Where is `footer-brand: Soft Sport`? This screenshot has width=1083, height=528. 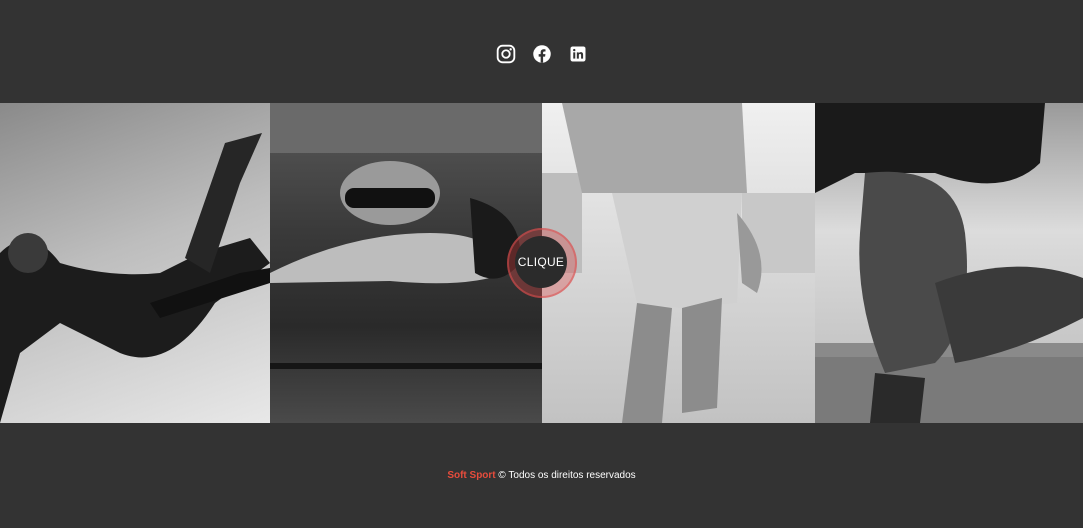 footer-brand: Soft Sport is located at coordinates (471, 475).